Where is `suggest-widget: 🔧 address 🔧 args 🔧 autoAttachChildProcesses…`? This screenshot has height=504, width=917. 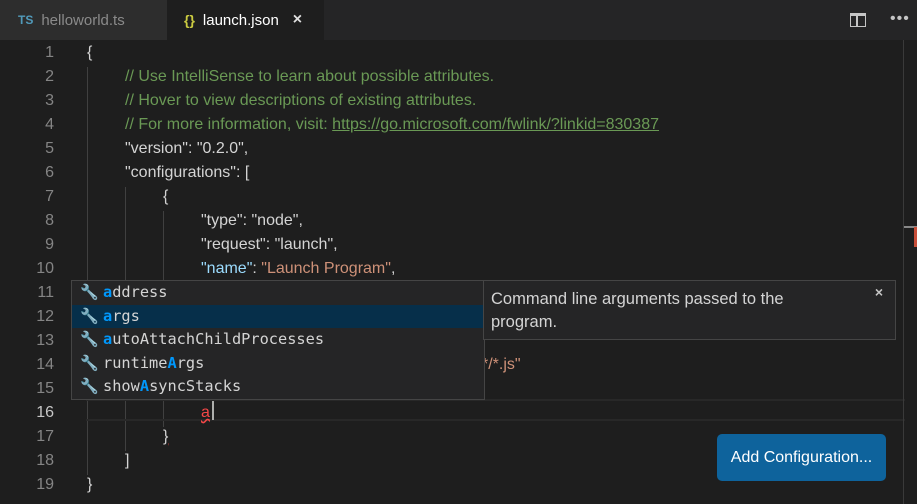
suggest-widget: 🔧 address 🔧 args 🔧 autoAttachChildProcesses… is located at coordinates (278, 340).